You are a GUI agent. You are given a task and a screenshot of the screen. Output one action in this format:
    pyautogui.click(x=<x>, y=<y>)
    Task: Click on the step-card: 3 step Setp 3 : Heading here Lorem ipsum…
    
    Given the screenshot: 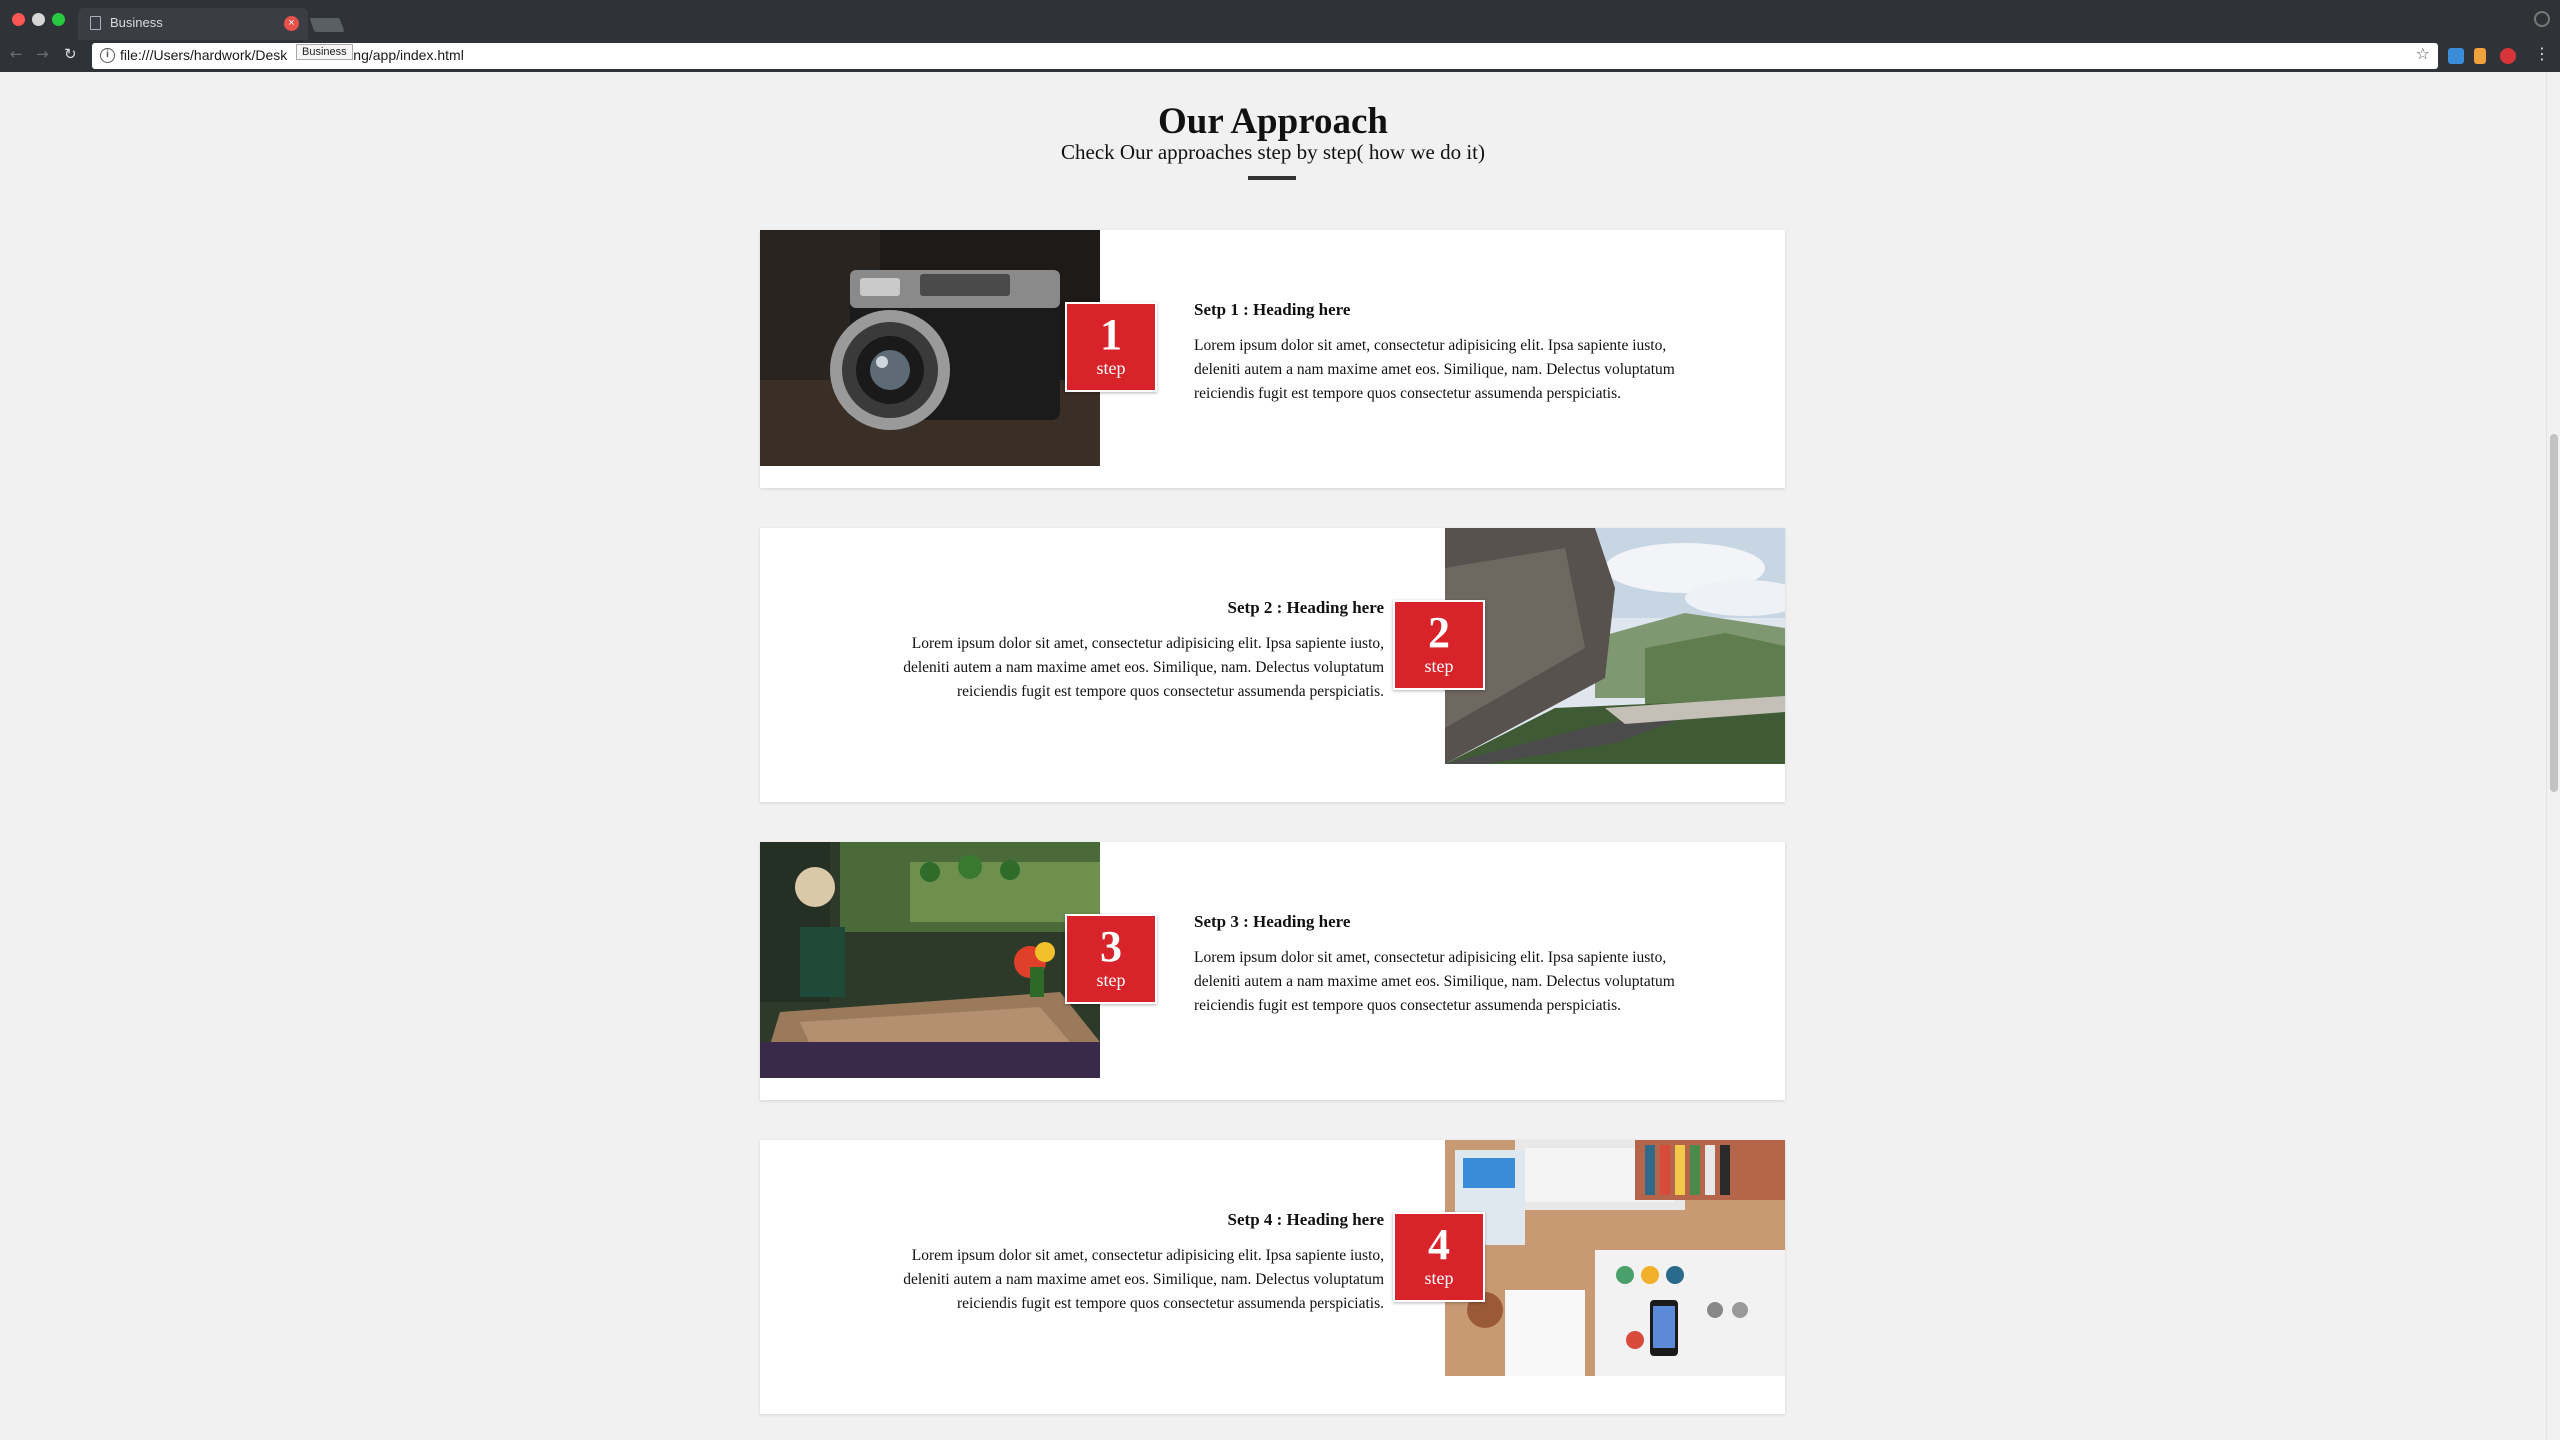 What is the action you would take?
    pyautogui.click(x=1272, y=971)
    